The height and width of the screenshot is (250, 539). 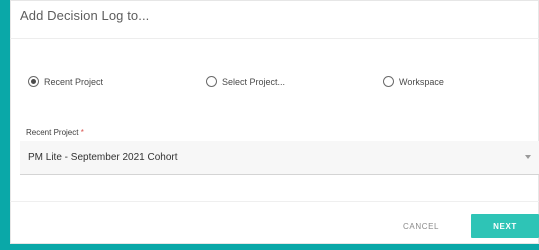 What do you see at coordinates (279, 158) in the screenshot?
I see `recent-project-select: PM Lite - September 2021 Cohort` at bounding box center [279, 158].